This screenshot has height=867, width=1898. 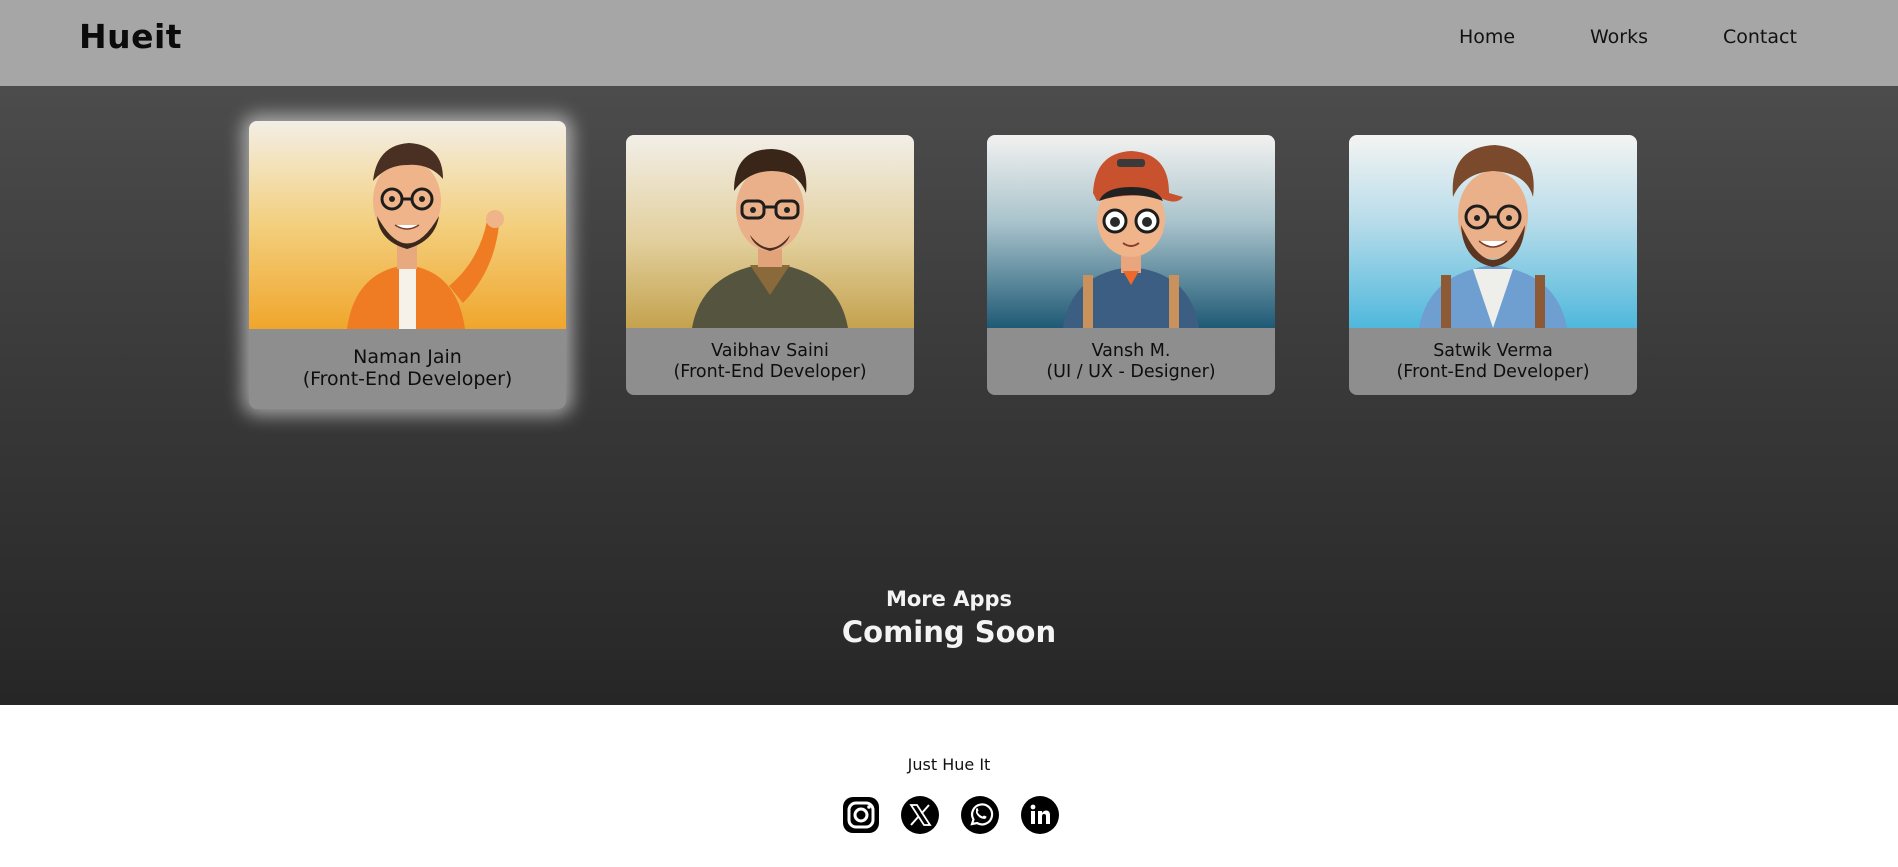 I want to click on nav-link-works: Works, so click(x=1619, y=37).